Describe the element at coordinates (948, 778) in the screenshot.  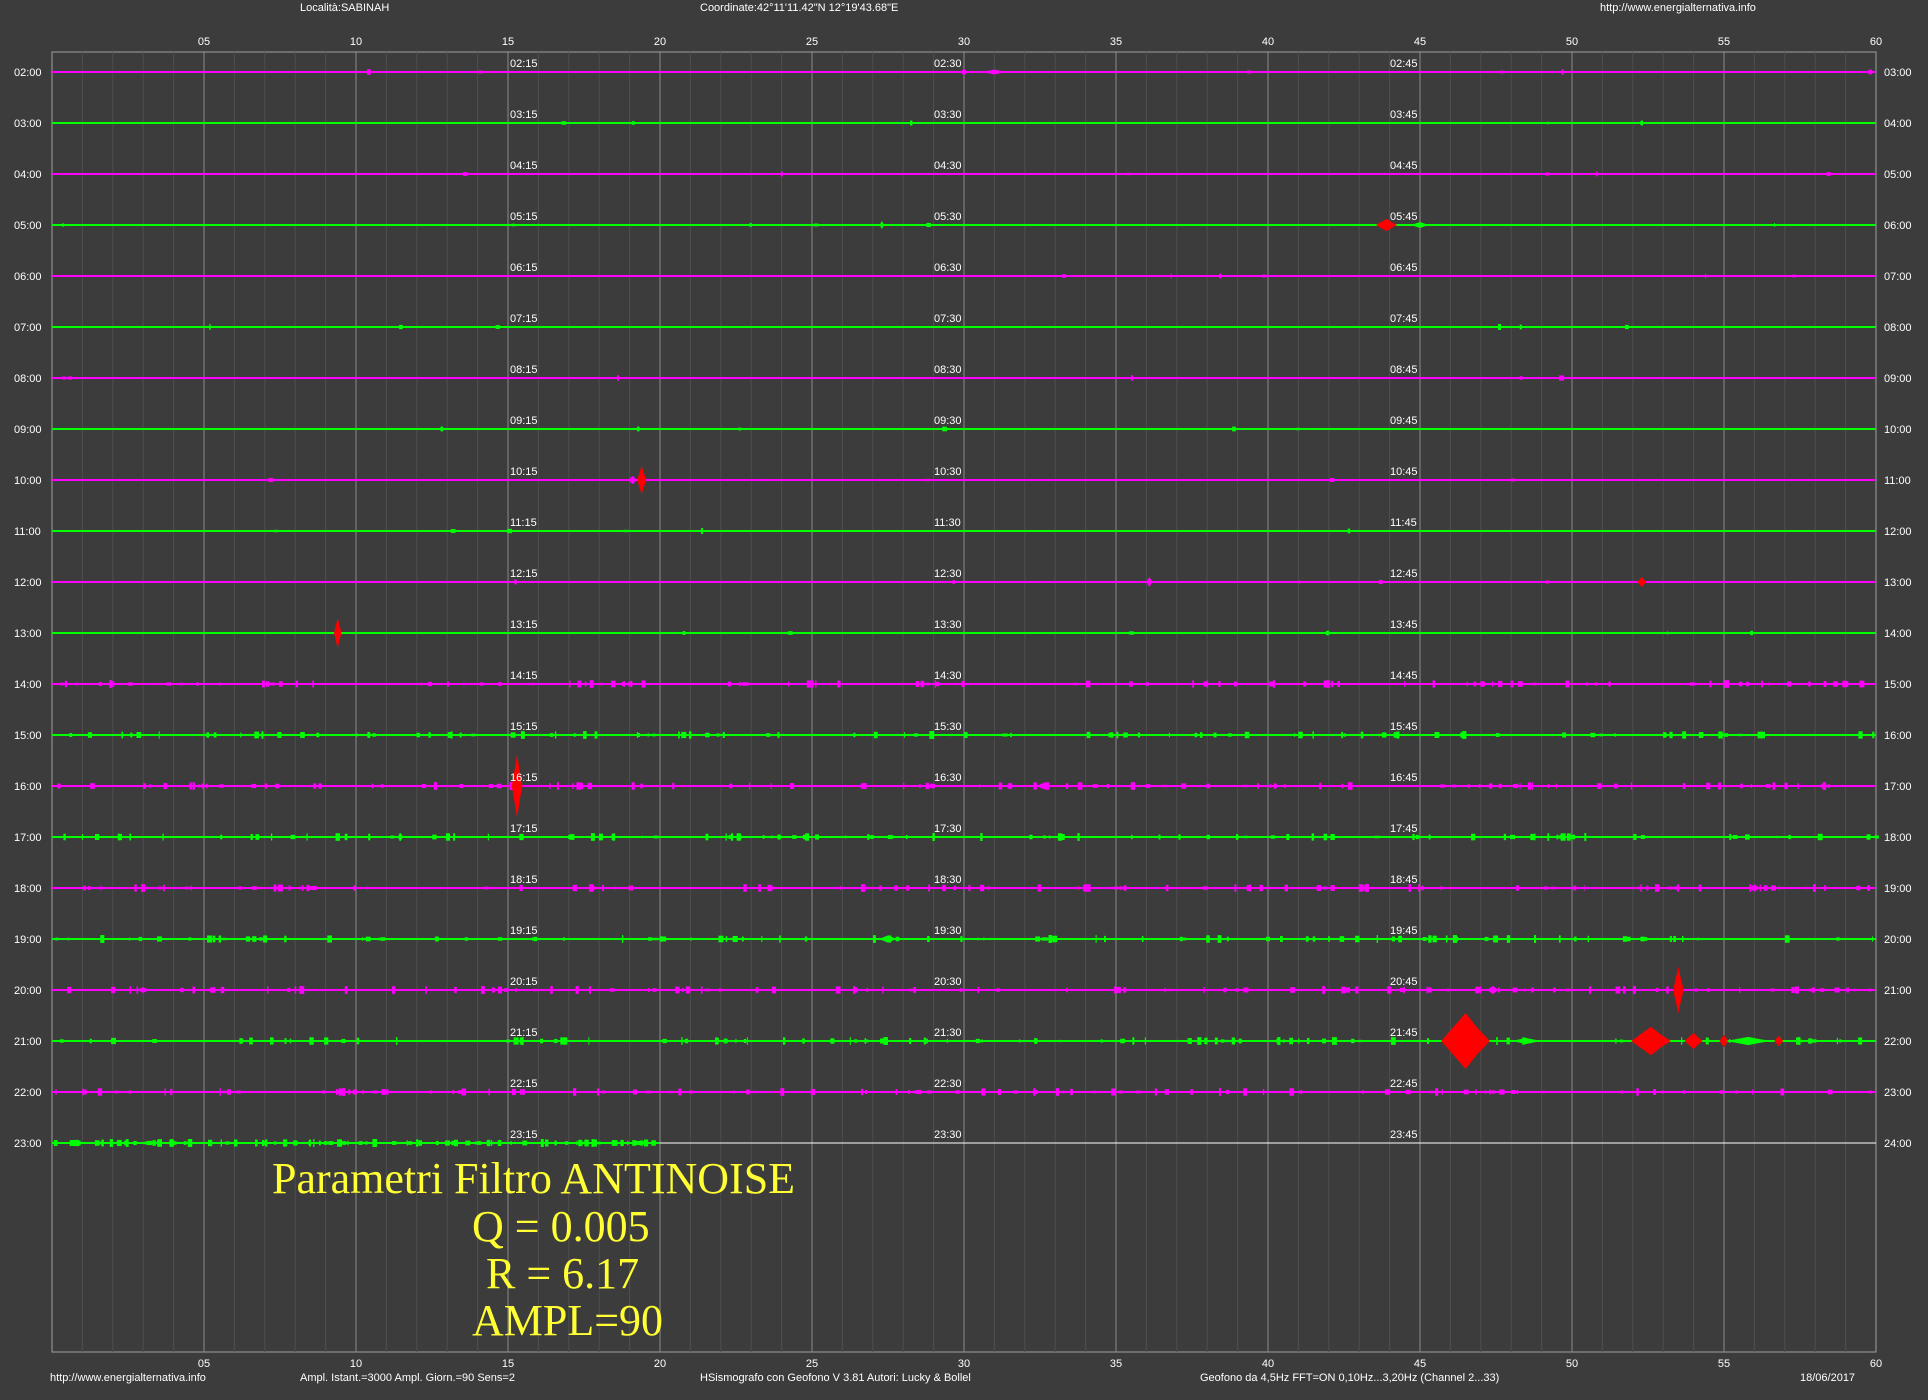
I see `row-label-q30: 16:30` at that location.